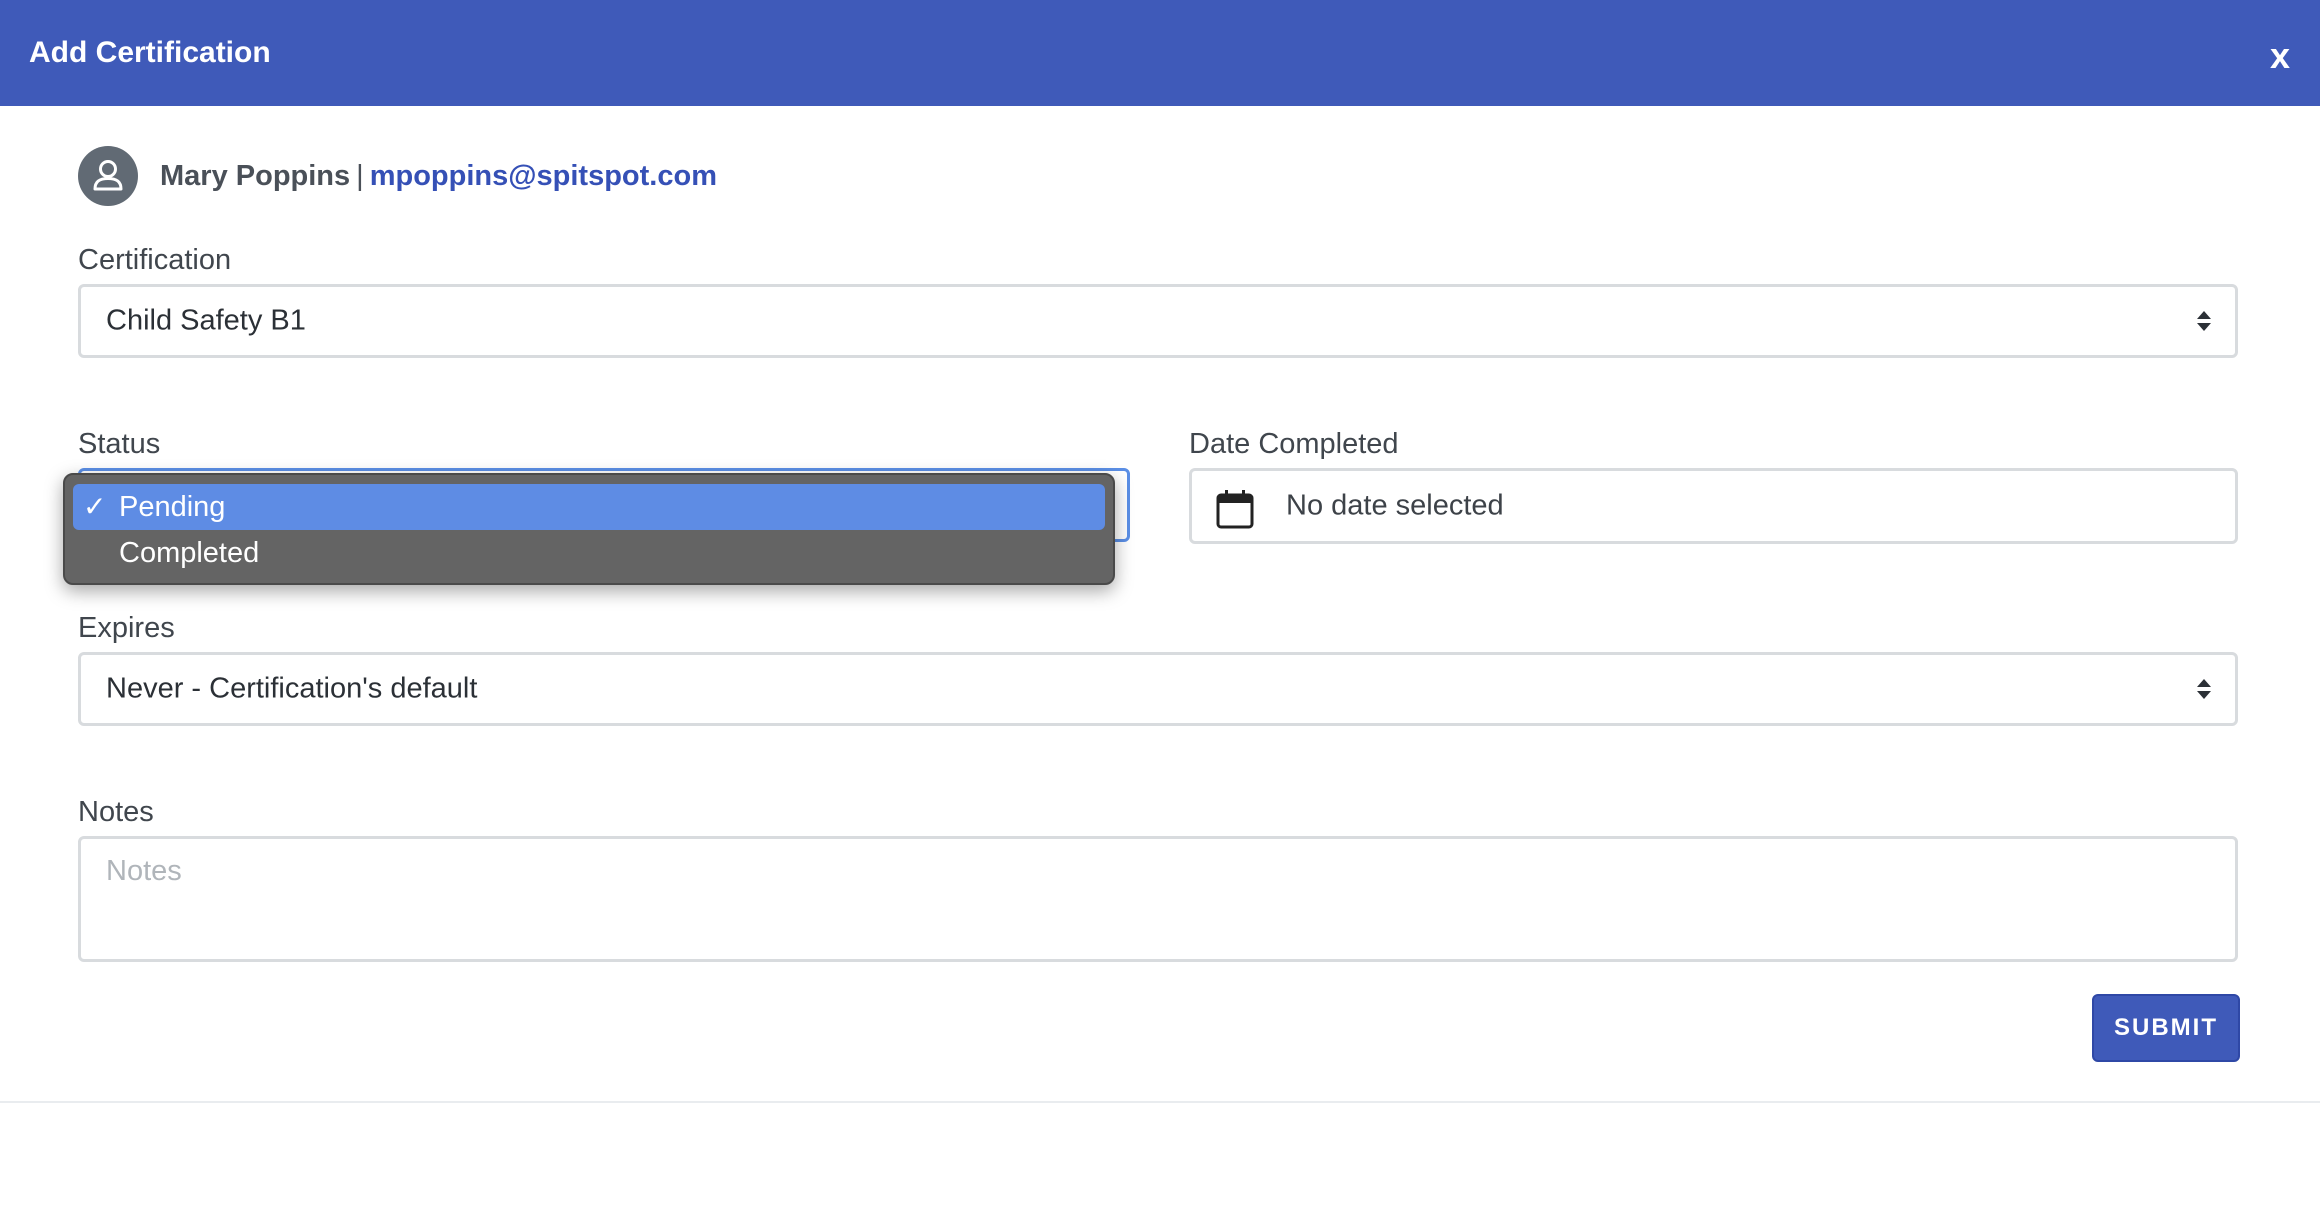 Image resolution: width=2320 pixels, height=1208 pixels. I want to click on checkmark-icon: ✓, so click(95, 506).